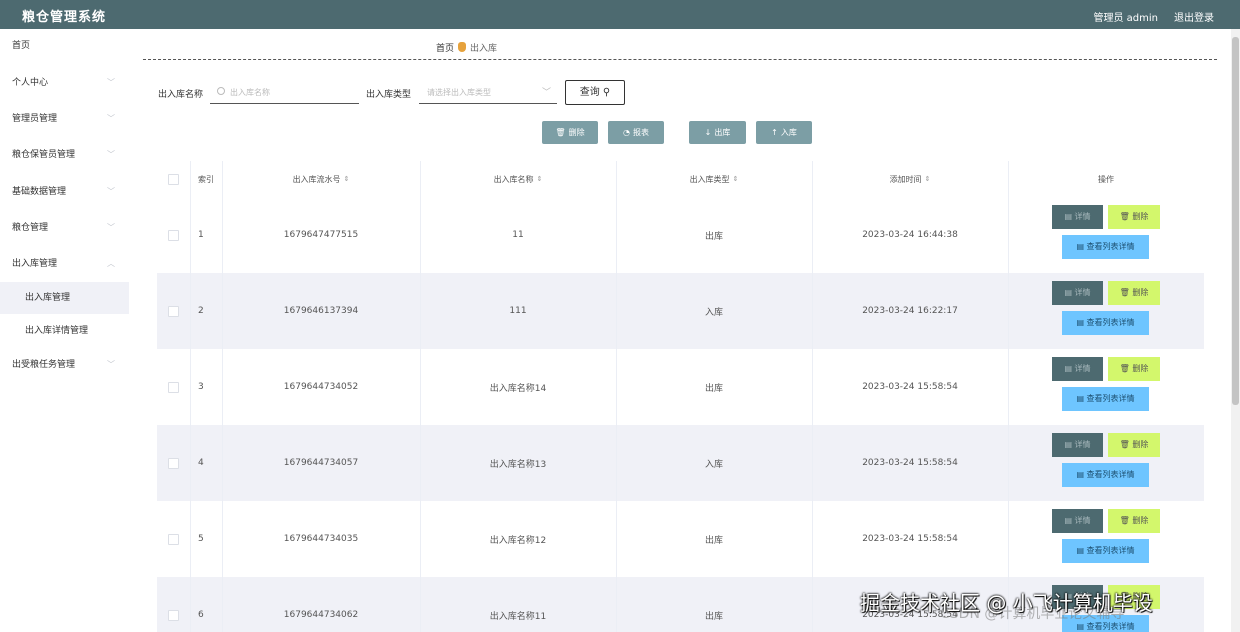 The height and width of the screenshot is (632, 1240). I want to click on sidebar-subitem-label: 出入库详情管理, so click(57, 331).